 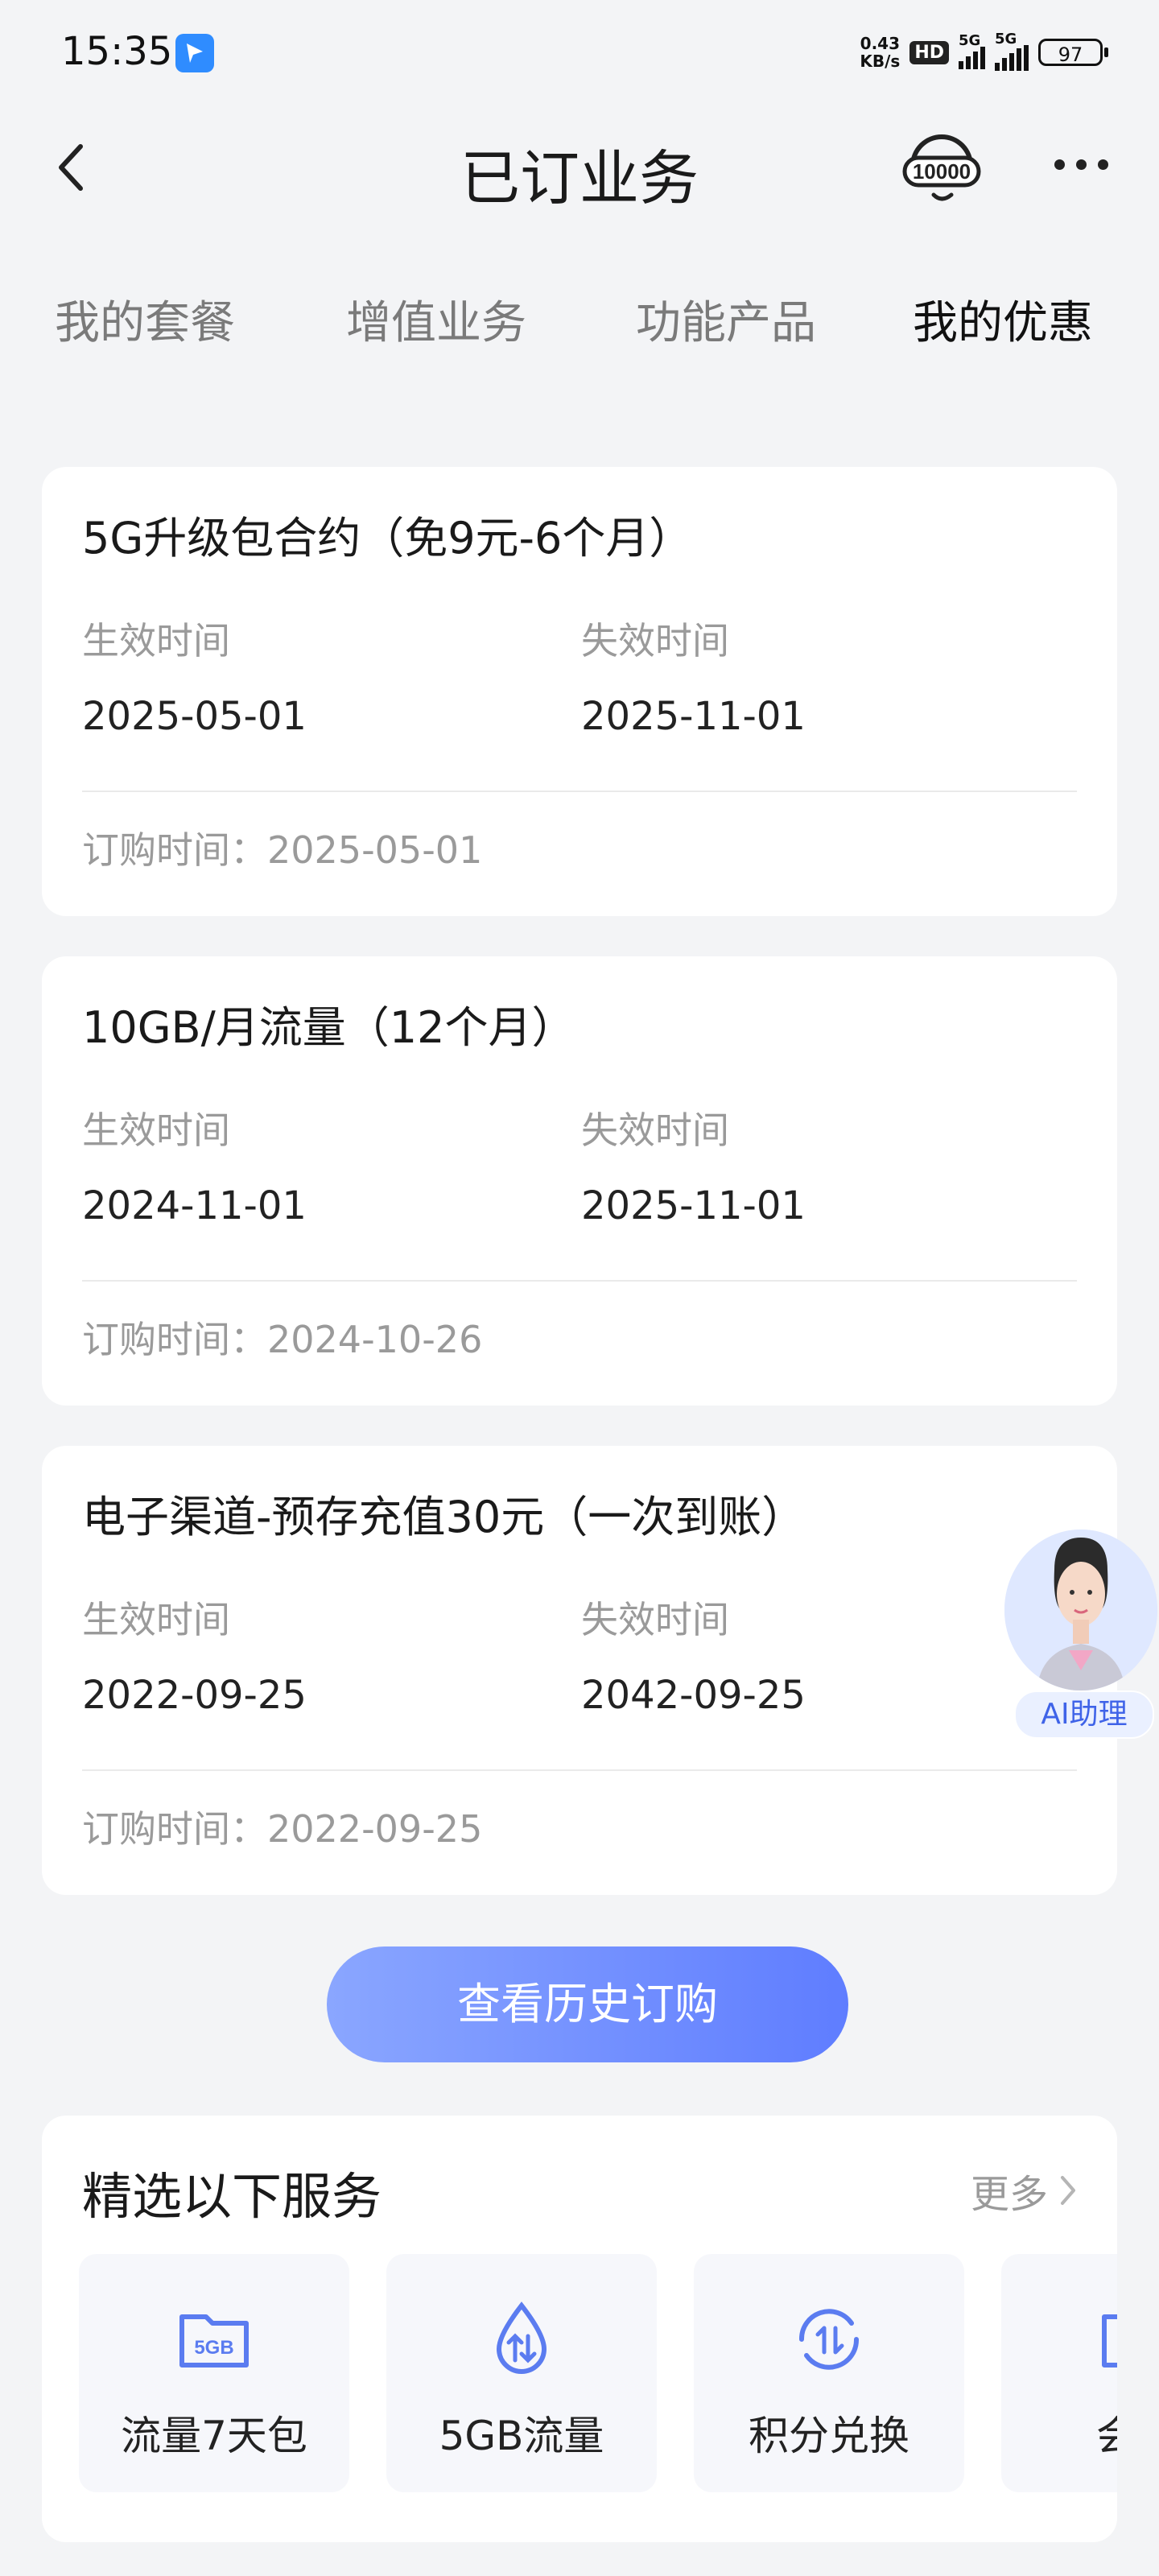 What do you see at coordinates (970, 40) in the screenshot?
I see `network-type-label: 5G` at bounding box center [970, 40].